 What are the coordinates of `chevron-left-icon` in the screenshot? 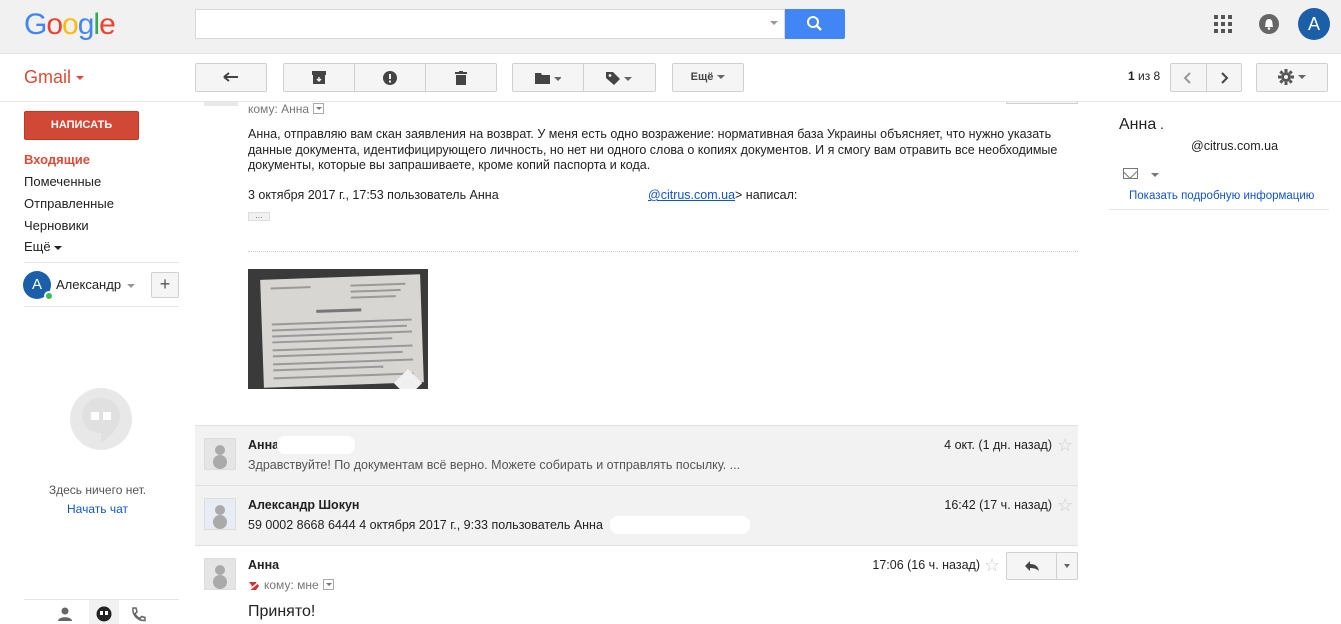 It's located at (1187, 77).